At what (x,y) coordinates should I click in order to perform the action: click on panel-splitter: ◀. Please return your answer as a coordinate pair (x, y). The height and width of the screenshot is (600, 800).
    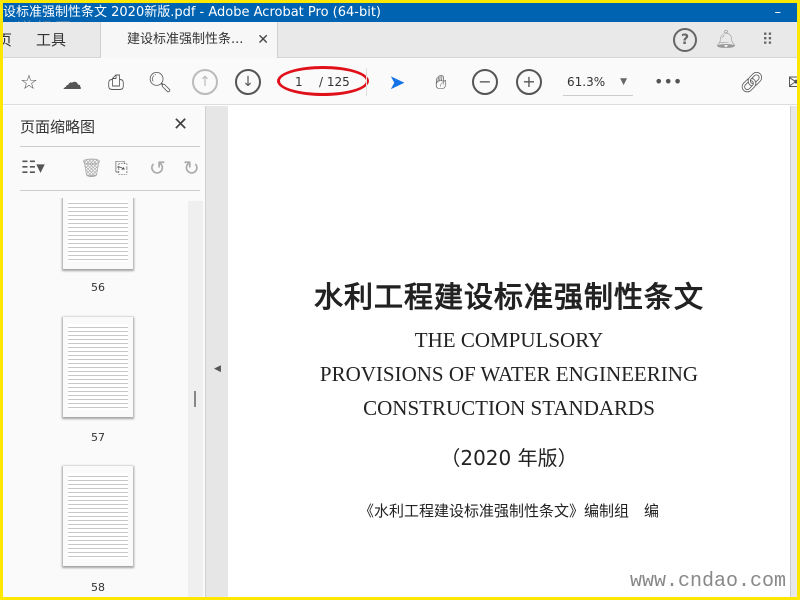
    Looking at the image, I should click on (216, 351).